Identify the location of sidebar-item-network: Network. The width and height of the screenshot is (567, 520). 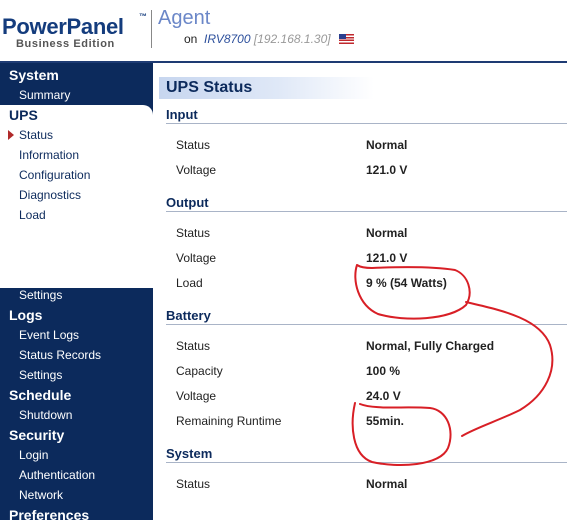
(76, 495).